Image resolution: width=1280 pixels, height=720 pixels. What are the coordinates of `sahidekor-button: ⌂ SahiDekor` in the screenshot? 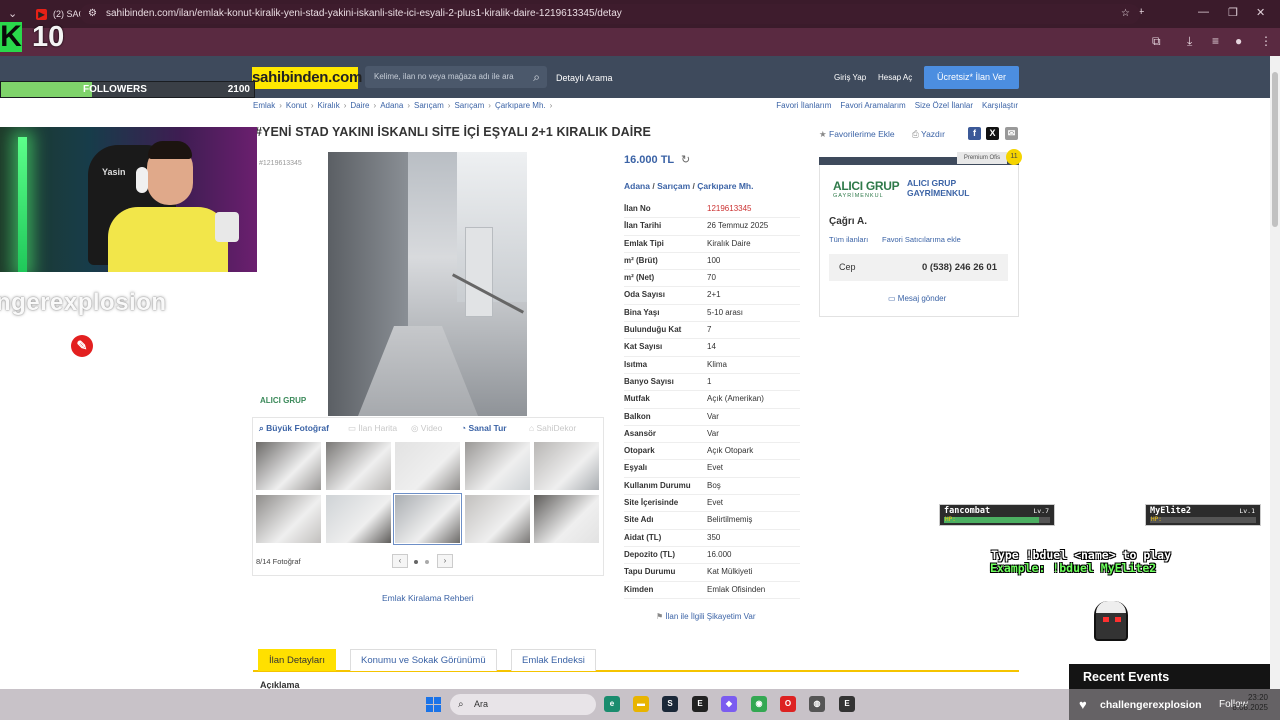 It's located at (552, 428).